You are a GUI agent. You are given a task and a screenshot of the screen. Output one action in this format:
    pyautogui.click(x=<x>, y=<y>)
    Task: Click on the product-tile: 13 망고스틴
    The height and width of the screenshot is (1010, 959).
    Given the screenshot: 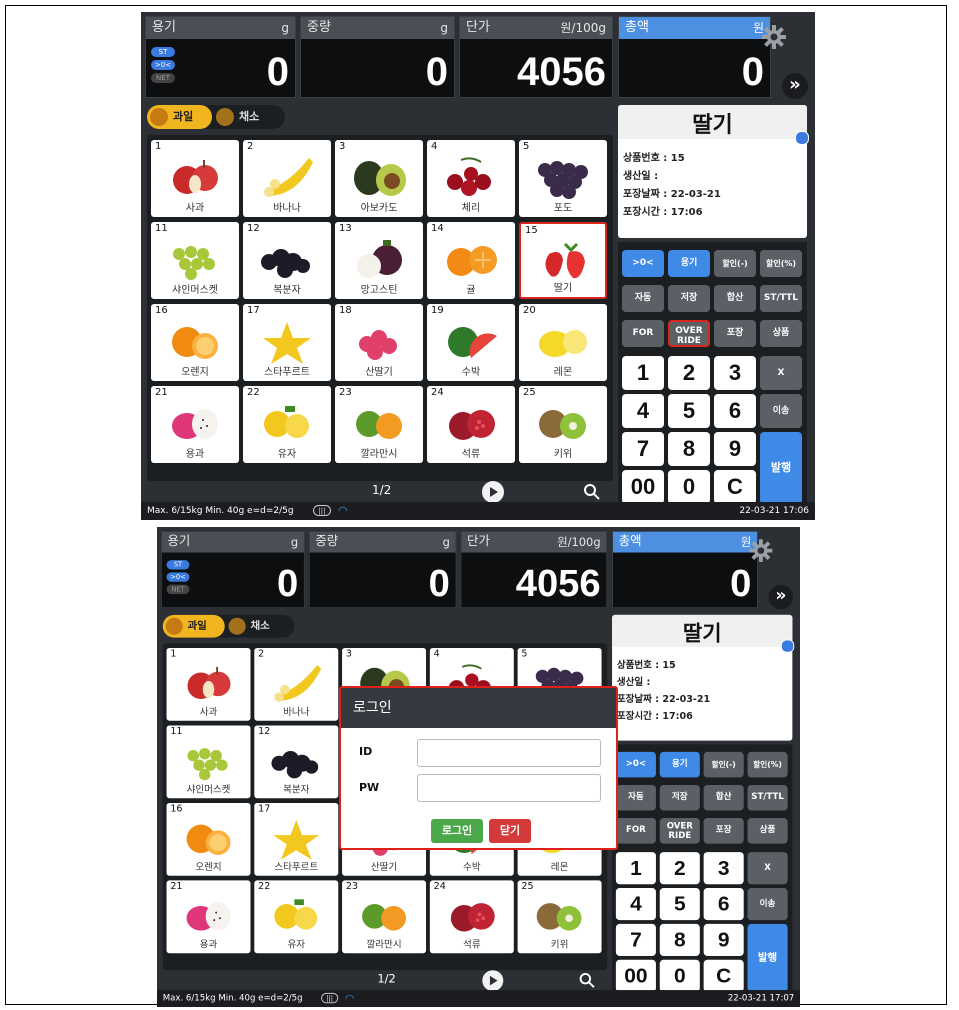 What is the action you would take?
    pyautogui.click(x=379, y=260)
    